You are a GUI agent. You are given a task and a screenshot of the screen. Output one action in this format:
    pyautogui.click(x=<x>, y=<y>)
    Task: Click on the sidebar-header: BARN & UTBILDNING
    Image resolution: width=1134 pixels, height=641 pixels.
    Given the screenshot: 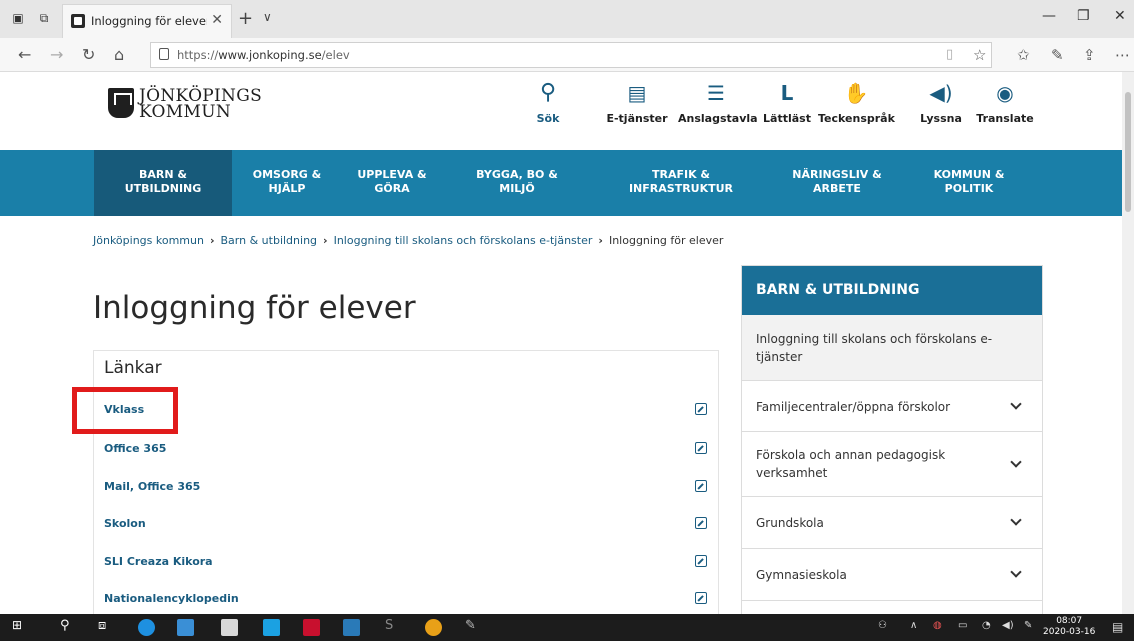 What is the action you would take?
    pyautogui.click(x=892, y=290)
    